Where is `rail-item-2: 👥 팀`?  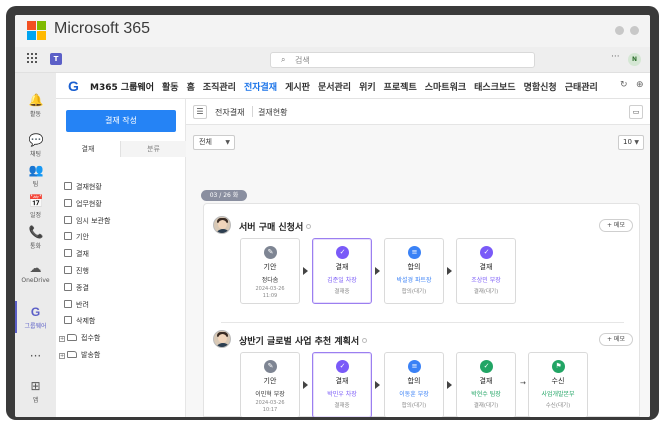 rail-item-2: 👥 팀 is located at coordinates (35, 175).